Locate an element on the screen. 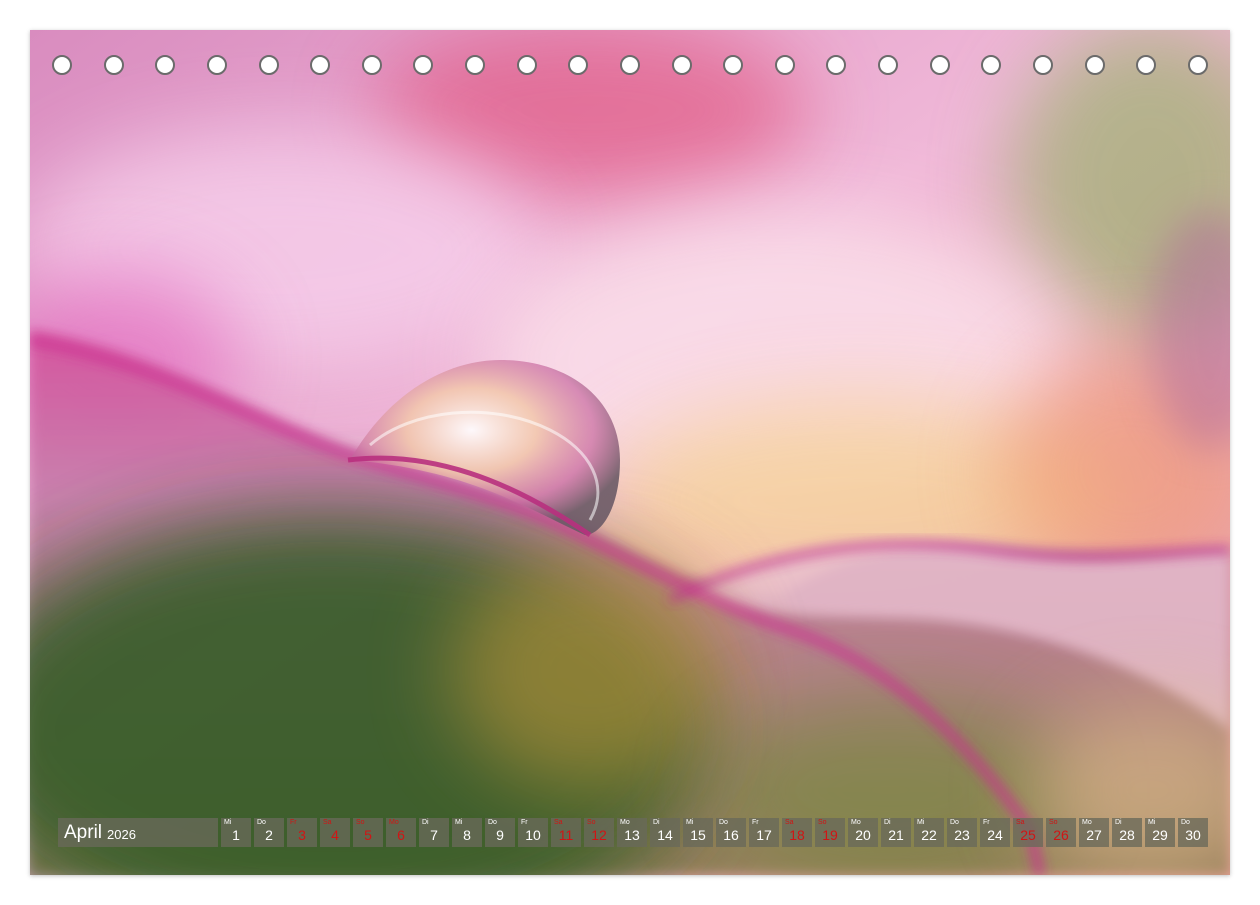 This screenshot has width=1260, height=905. day-cell: Mi 1 is located at coordinates (236, 832).